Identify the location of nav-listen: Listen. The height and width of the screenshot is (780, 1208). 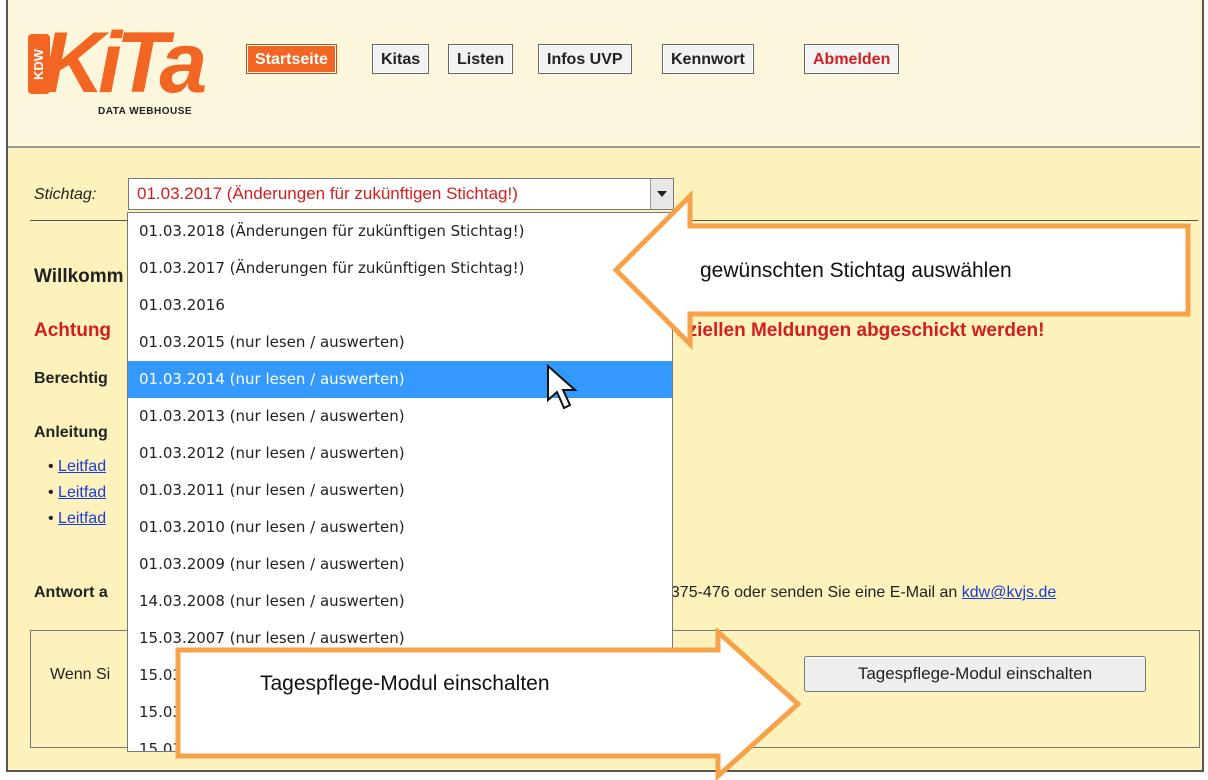
(481, 59).